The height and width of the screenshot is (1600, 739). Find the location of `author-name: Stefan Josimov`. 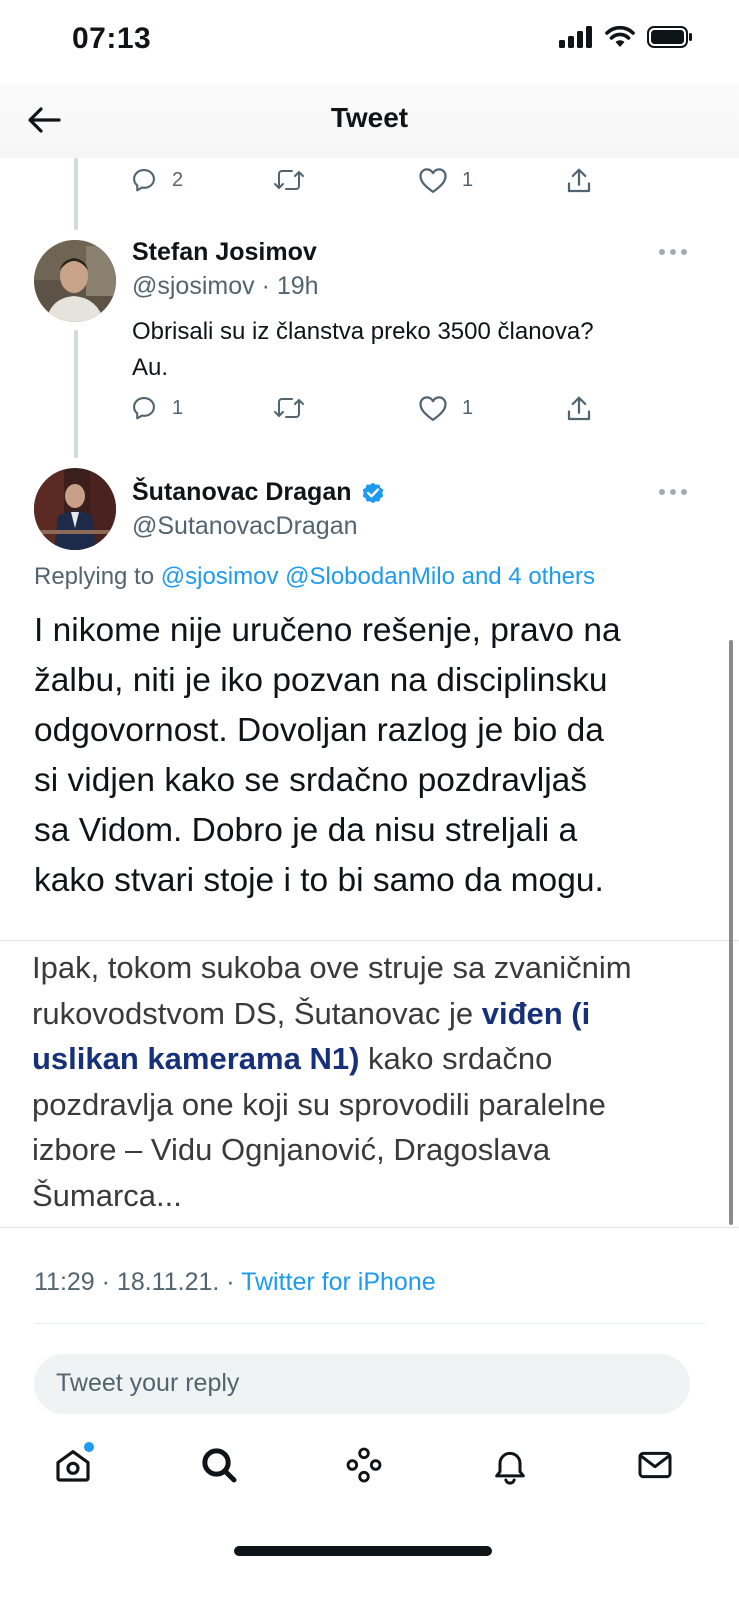

author-name: Stefan Josimov is located at coordinates (224, 252).